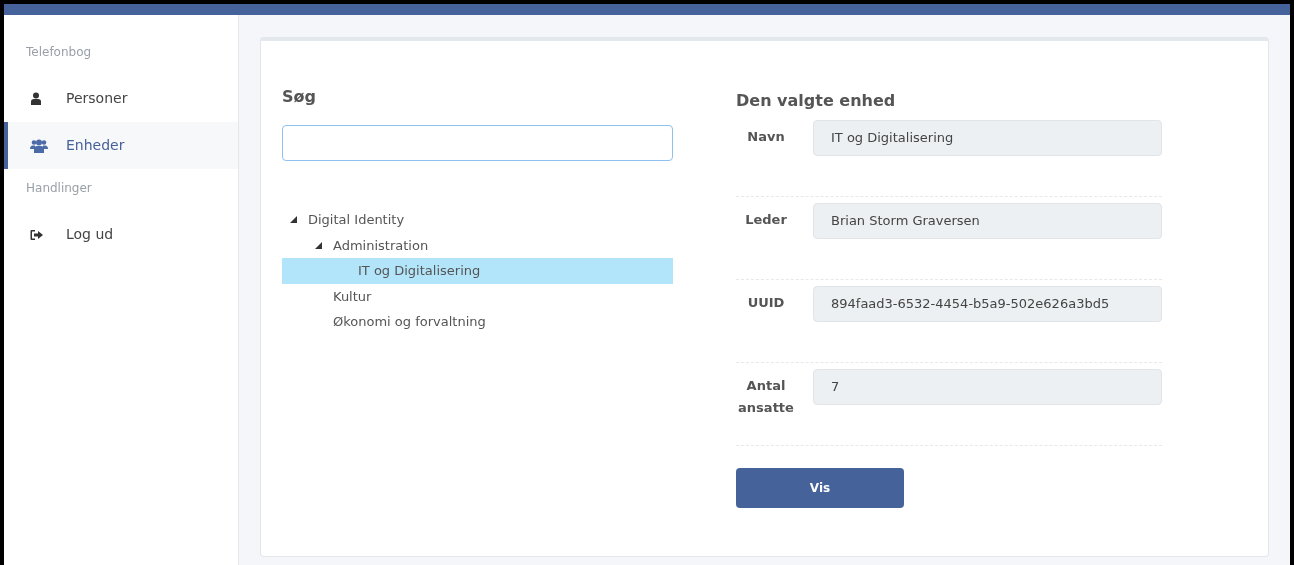 The width and height of the screenshot is (1294, 565). What do you see at coordinates (36, 98) in the screenshot?
I see `person-icon` at bounding box center [36, 98].